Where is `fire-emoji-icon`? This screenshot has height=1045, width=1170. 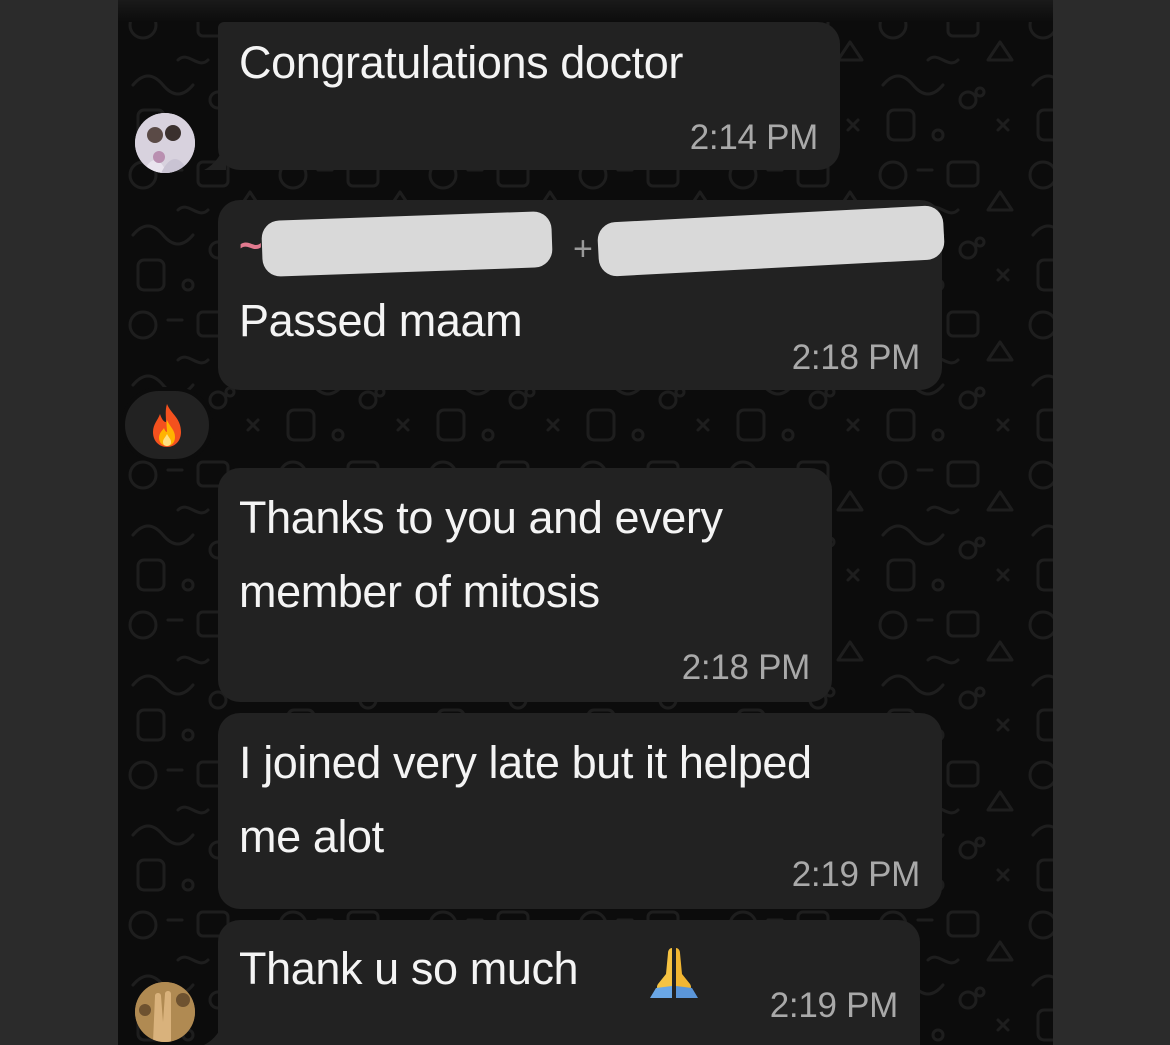
fire-emoji-icon is located at coordinates (167, 425).